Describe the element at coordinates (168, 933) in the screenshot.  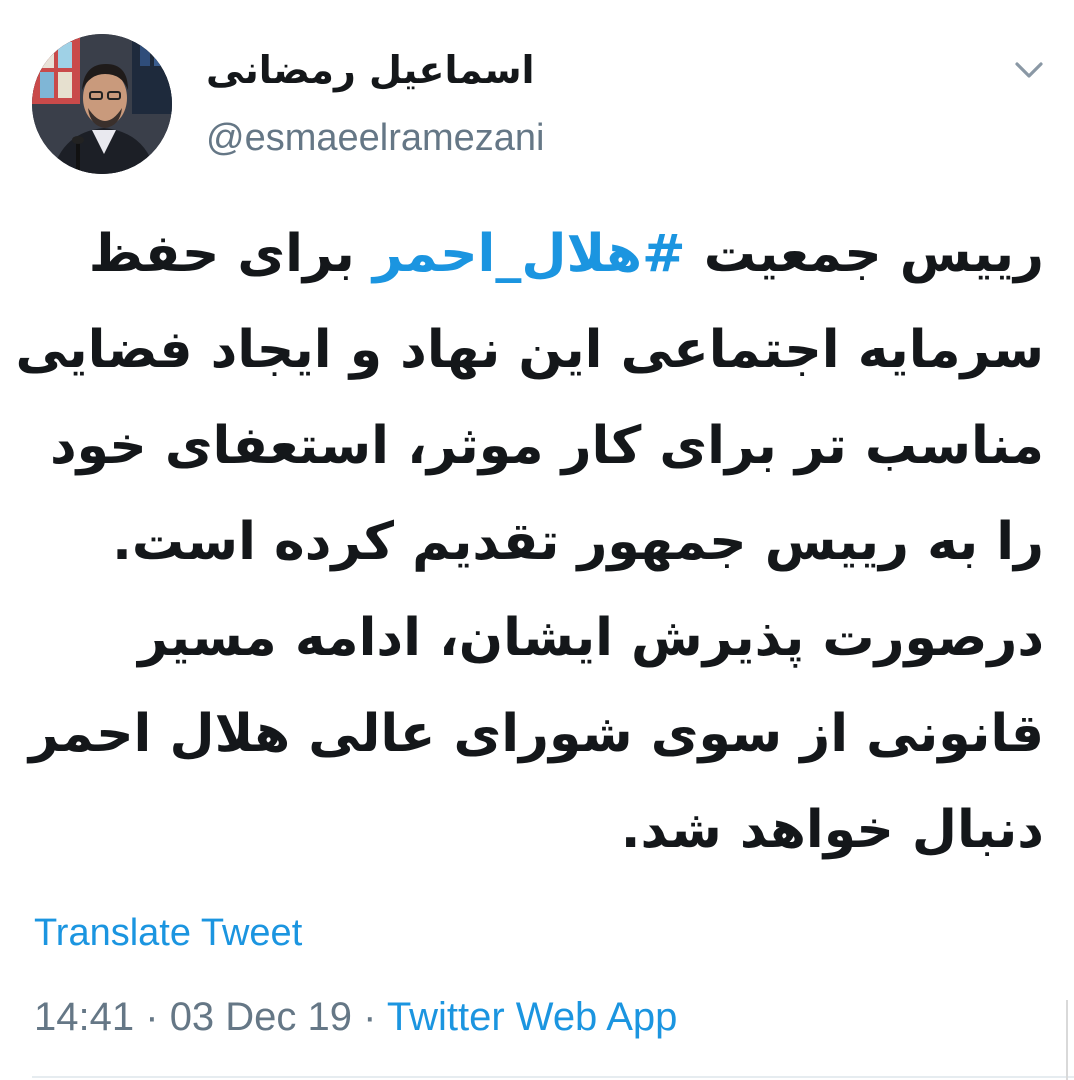
I see `translate-tweet-link: Translate Tweet` at that location.